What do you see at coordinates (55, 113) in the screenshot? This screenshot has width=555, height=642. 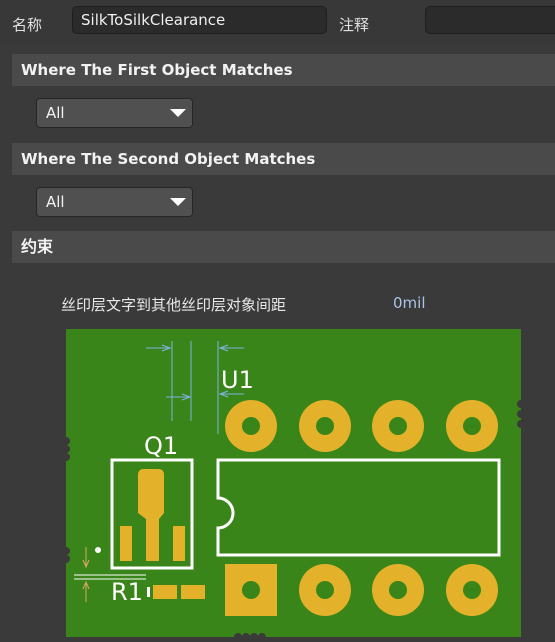 I see `first-object-dropdown-value: All` at bounding box center [55, 113].